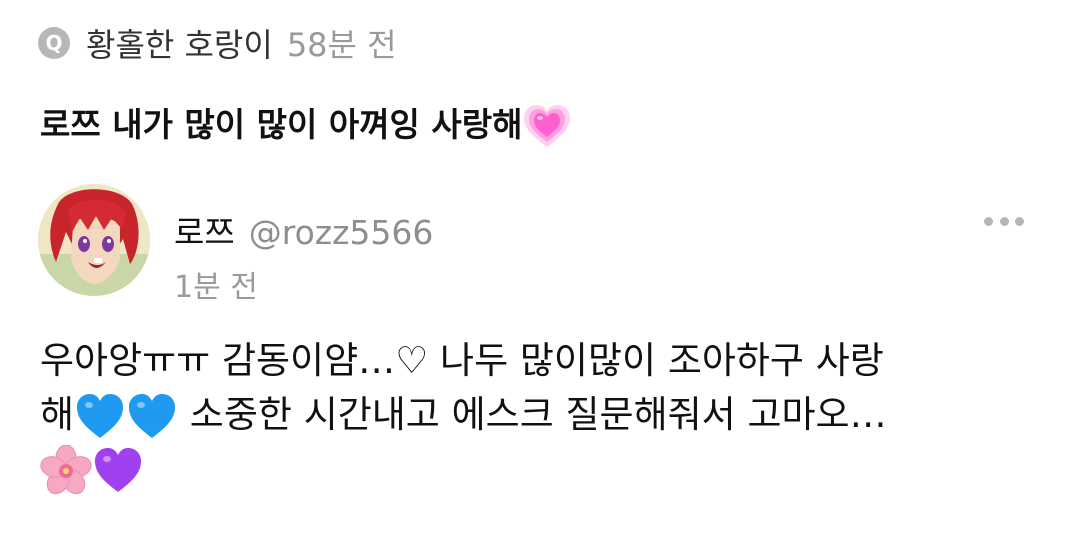  I want to click on question-text: 로쯔 내가 많이 많이 아껴잉 사랑해, so click(306, 125).